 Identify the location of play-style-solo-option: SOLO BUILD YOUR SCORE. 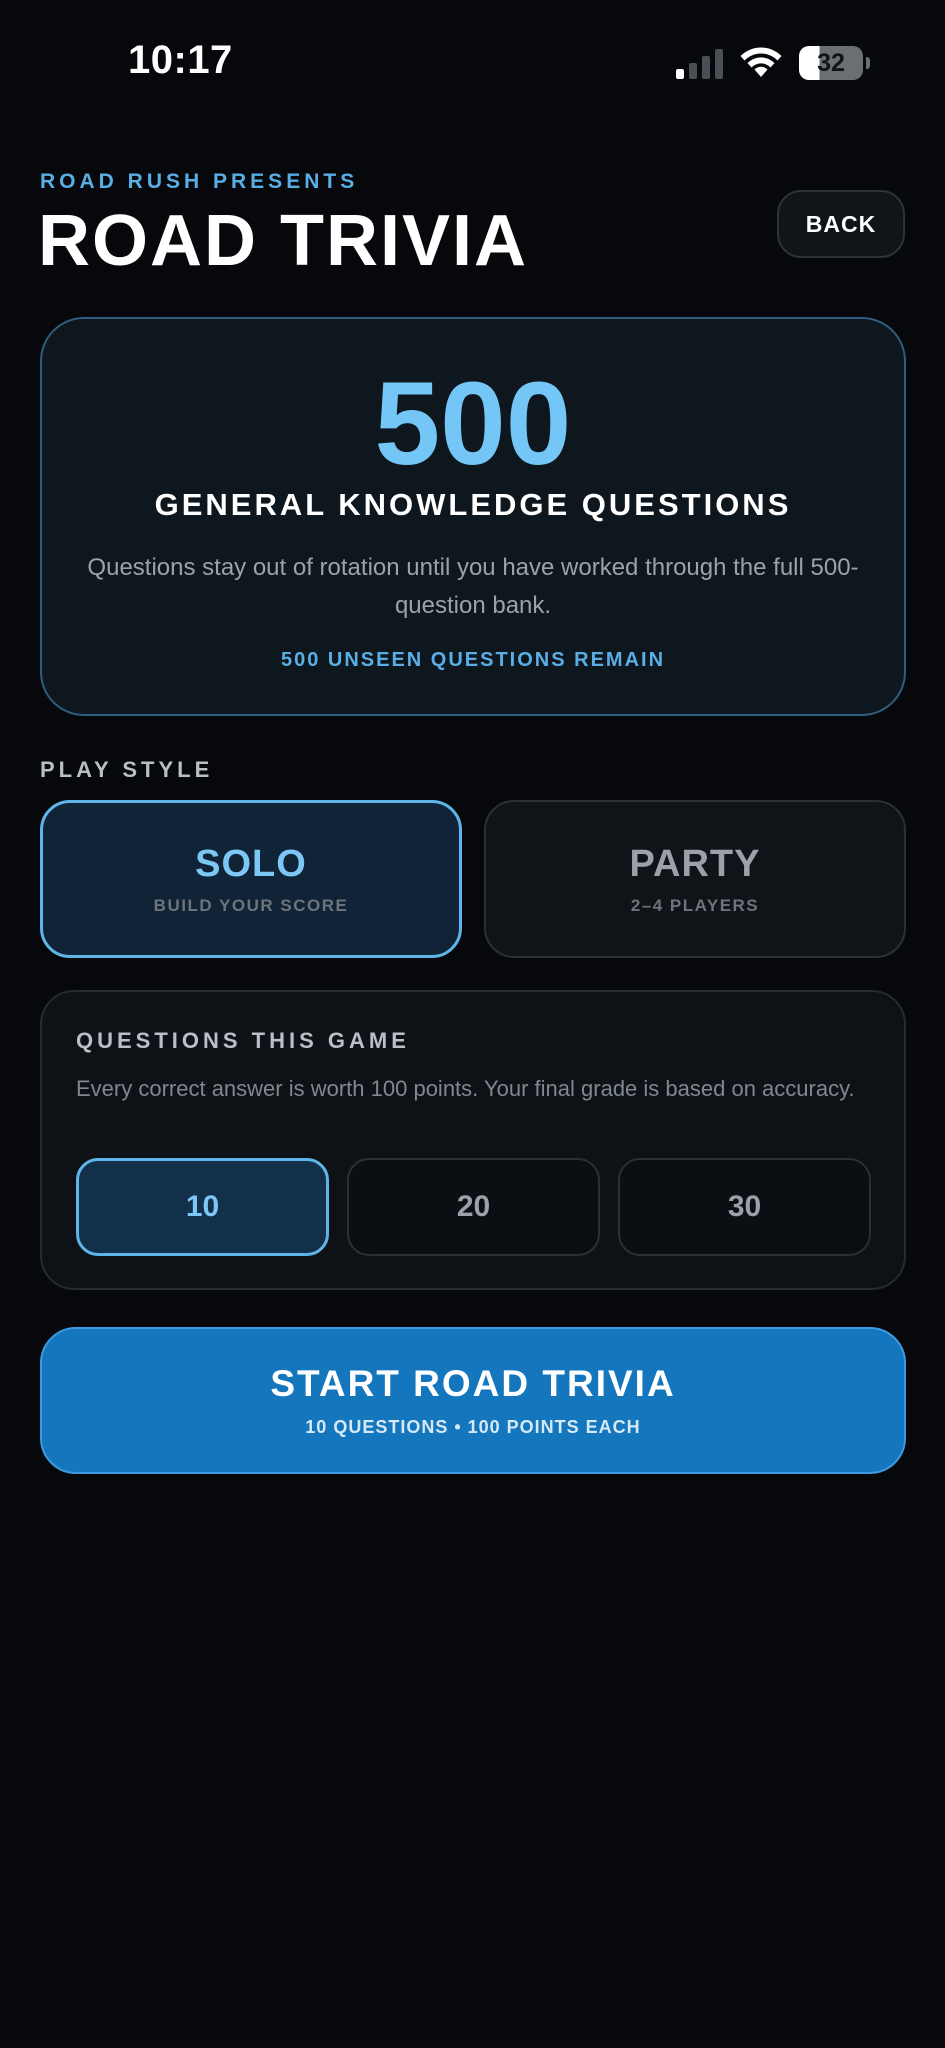
(251, 879).